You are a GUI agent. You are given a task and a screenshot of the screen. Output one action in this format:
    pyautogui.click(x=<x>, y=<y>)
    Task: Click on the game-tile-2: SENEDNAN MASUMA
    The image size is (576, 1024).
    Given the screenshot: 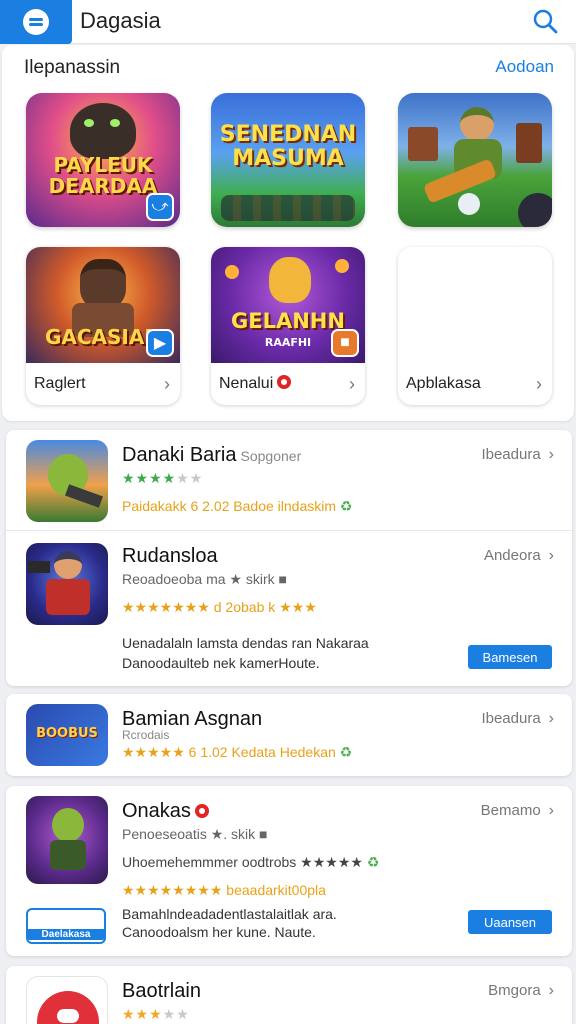 What is the action you would take?
    pyautogui.click(x=288, y=160)
    